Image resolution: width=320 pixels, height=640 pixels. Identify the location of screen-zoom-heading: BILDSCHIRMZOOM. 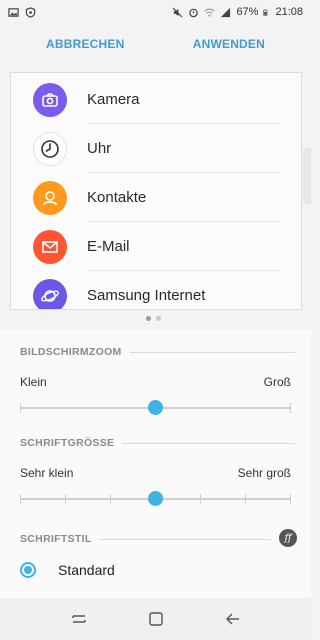
(157, 352).